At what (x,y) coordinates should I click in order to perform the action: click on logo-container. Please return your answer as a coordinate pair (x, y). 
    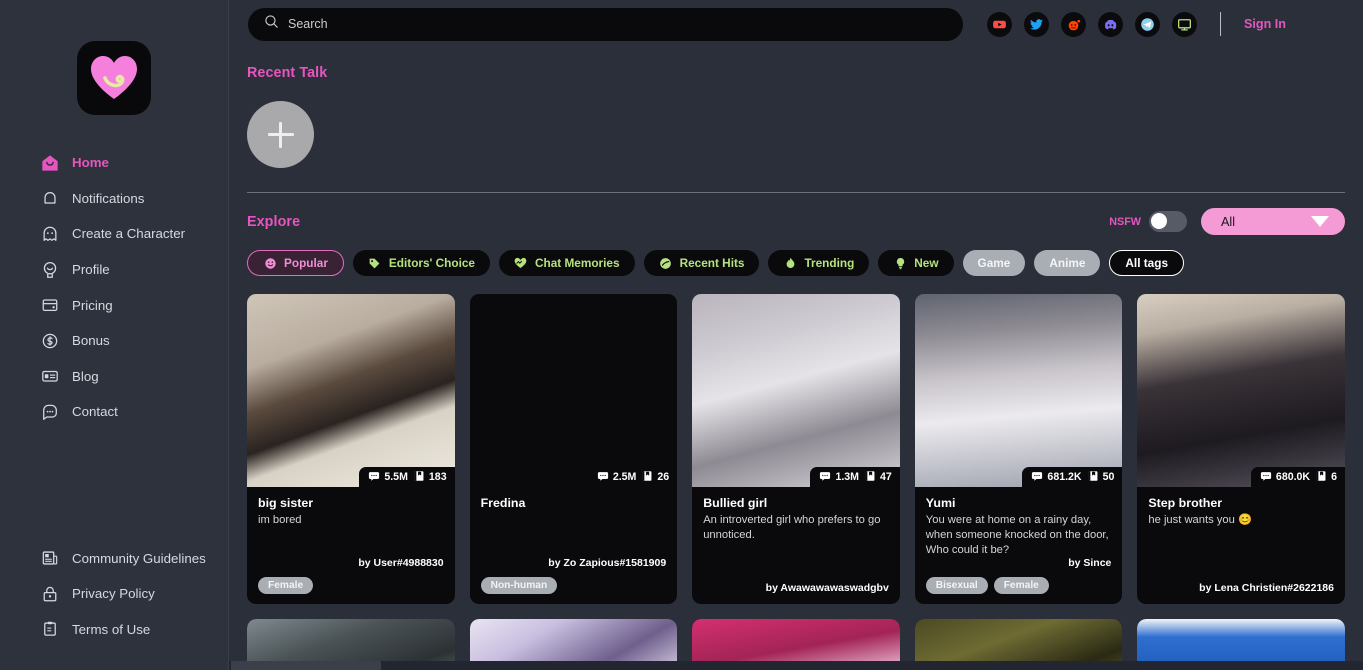
    Looking at the image, I should click on (114, 57).